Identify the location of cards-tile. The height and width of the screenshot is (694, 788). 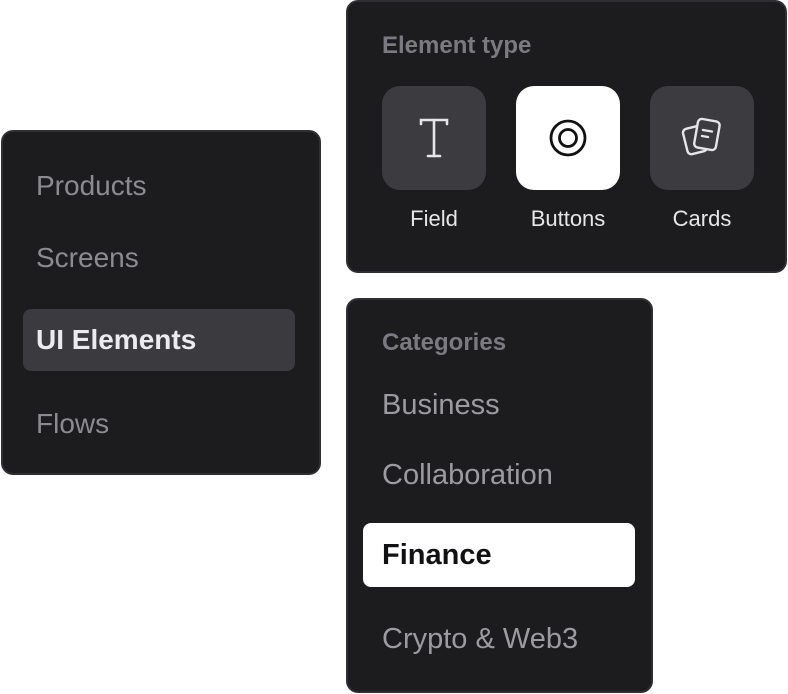
(702, 138).